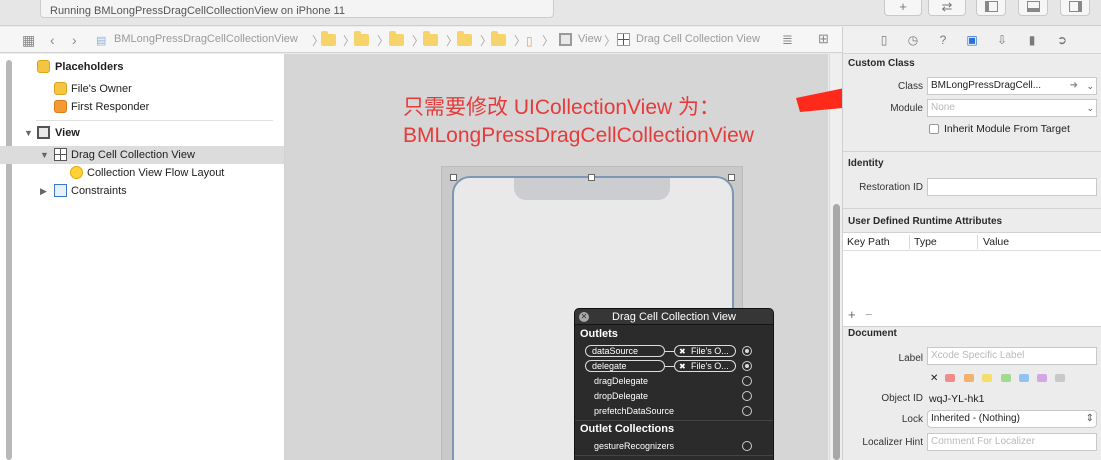 The width and height of the screenshot is (1101, 460). I want to click on code-review-button: ⇄, so click(947, 8).